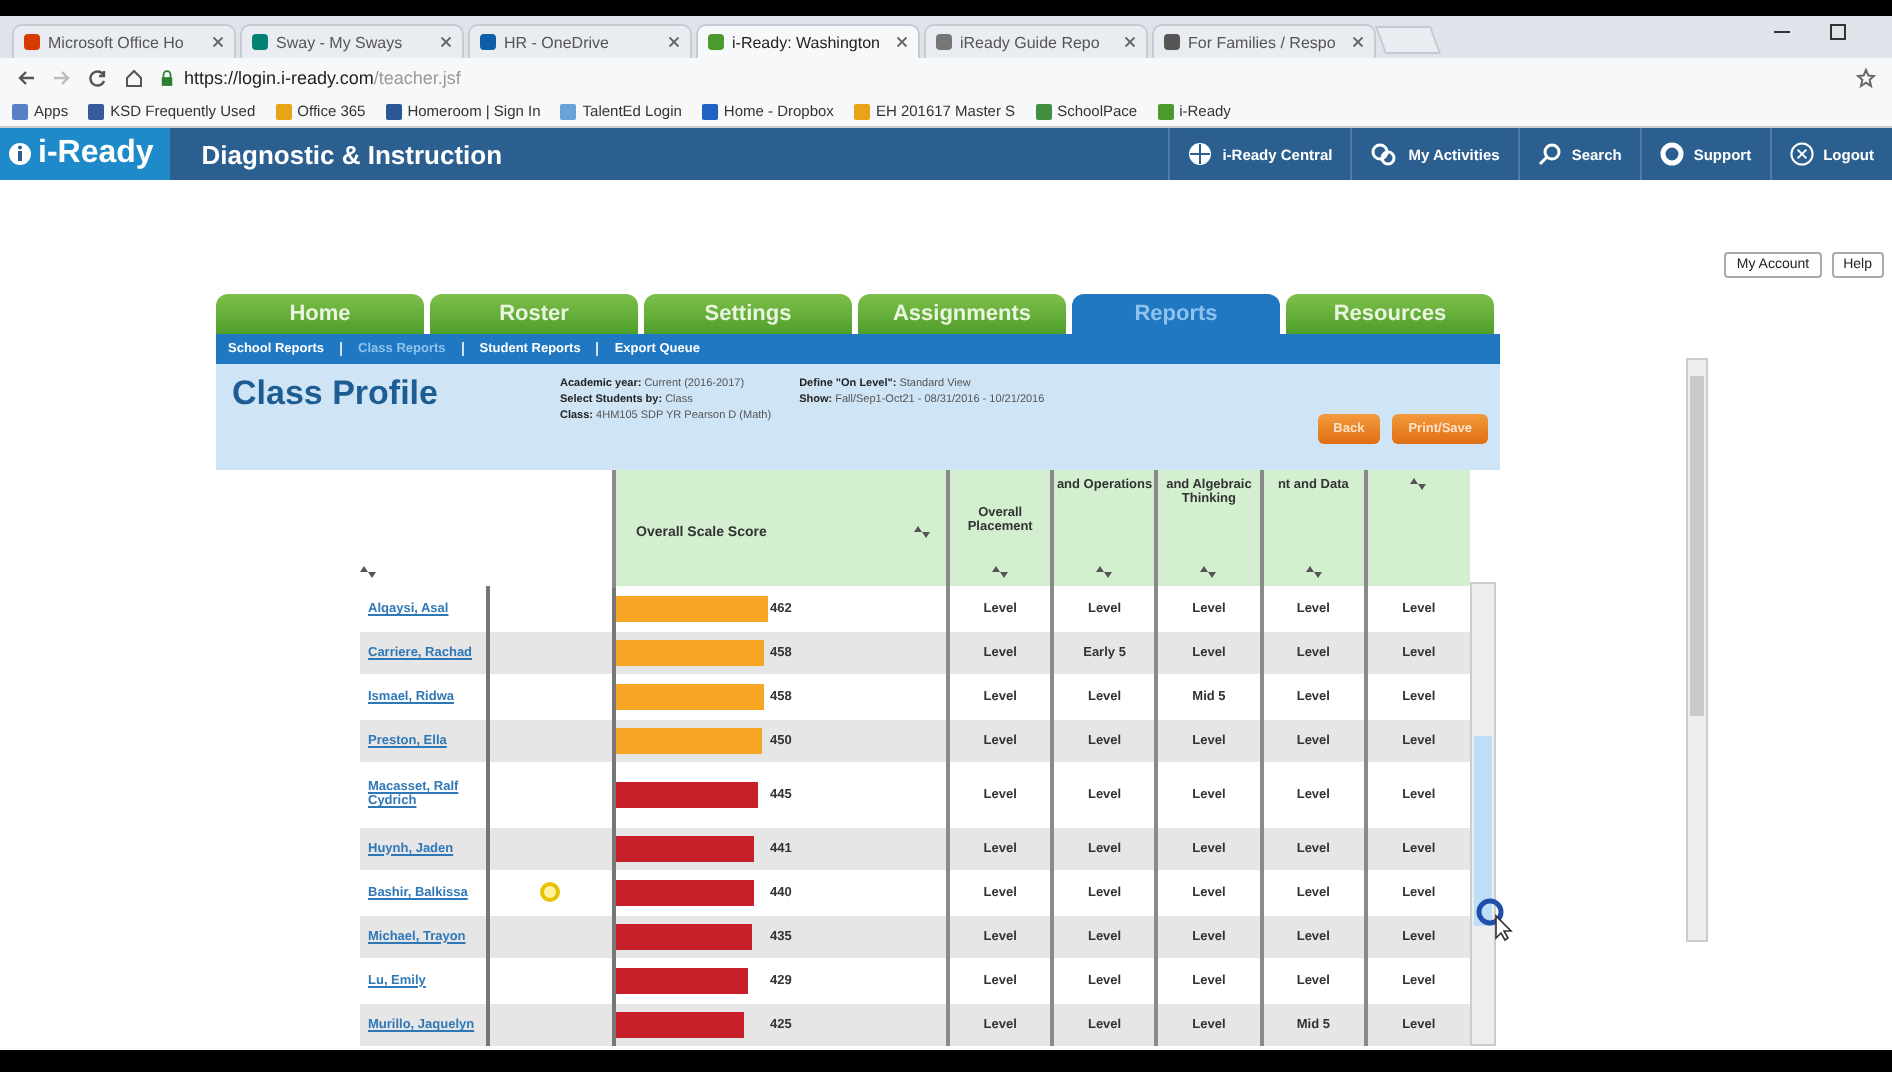 The height and width of the screenshot is (1072, 1892). What do you see at coordinates (134, 77) in the screenshot?
I see `home-icon` at bounding box center [134, 77].